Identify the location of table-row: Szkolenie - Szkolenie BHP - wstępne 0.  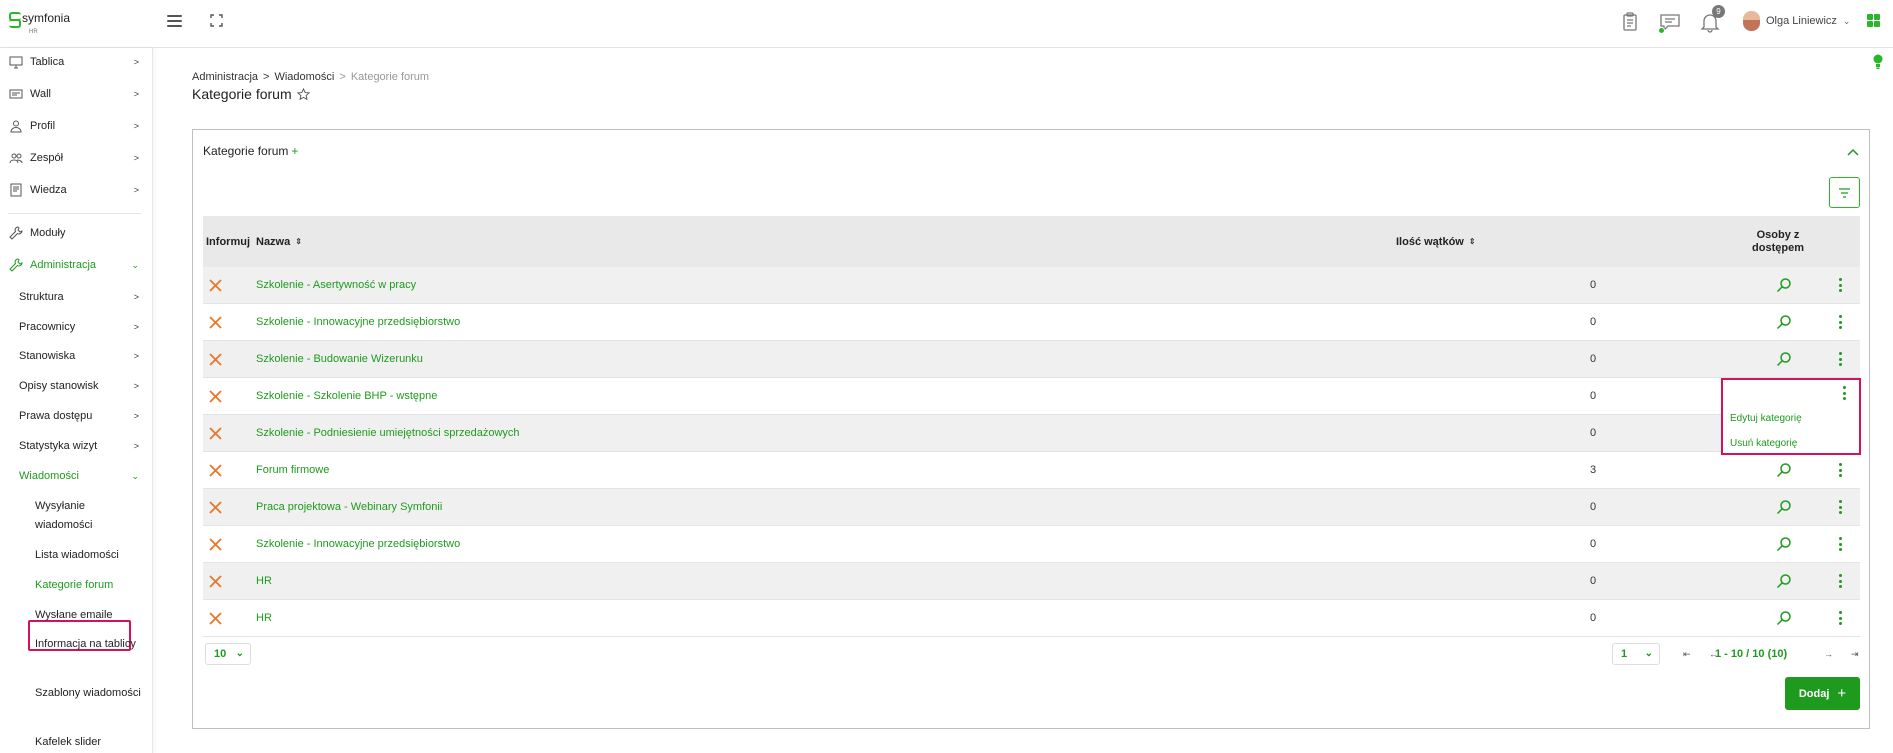
(1031, 396).